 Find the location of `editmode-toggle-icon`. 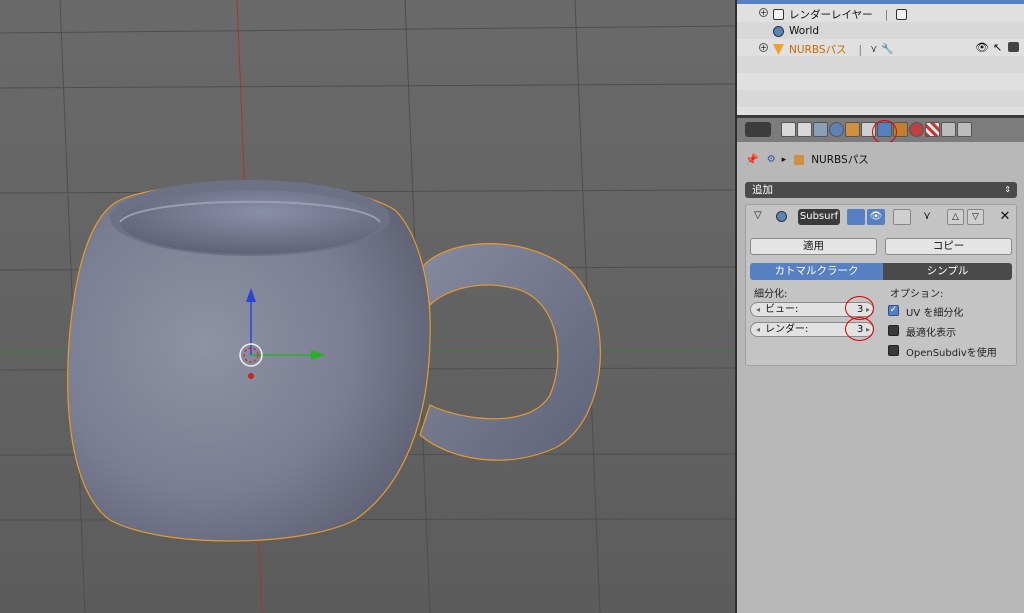

editmode-toggle-icon is located at coordinates (902, 217).